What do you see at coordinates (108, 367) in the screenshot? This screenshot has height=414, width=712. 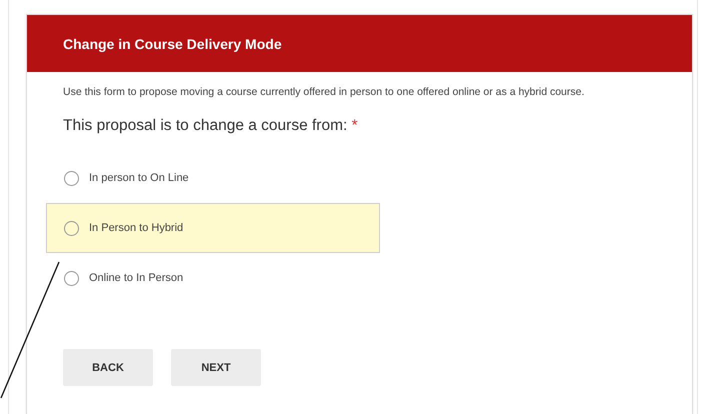 I see `back-button: BACK` at bounding box center [108, 367].